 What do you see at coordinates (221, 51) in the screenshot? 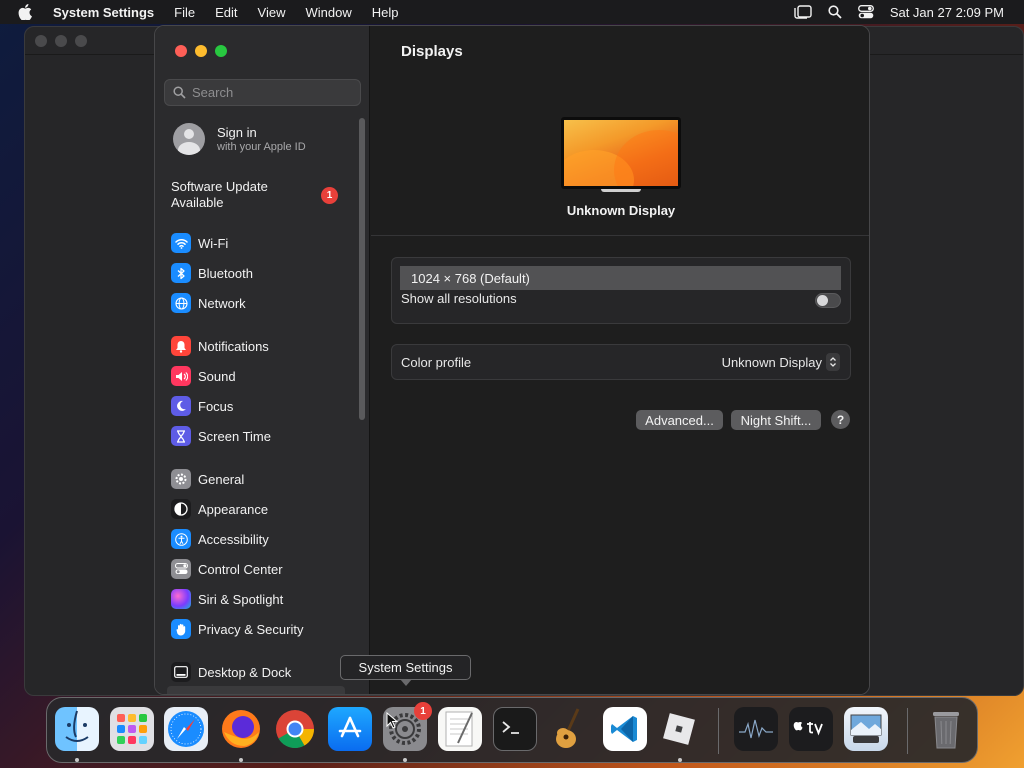
I see `zoom-button` at bounding box center [221, 51].